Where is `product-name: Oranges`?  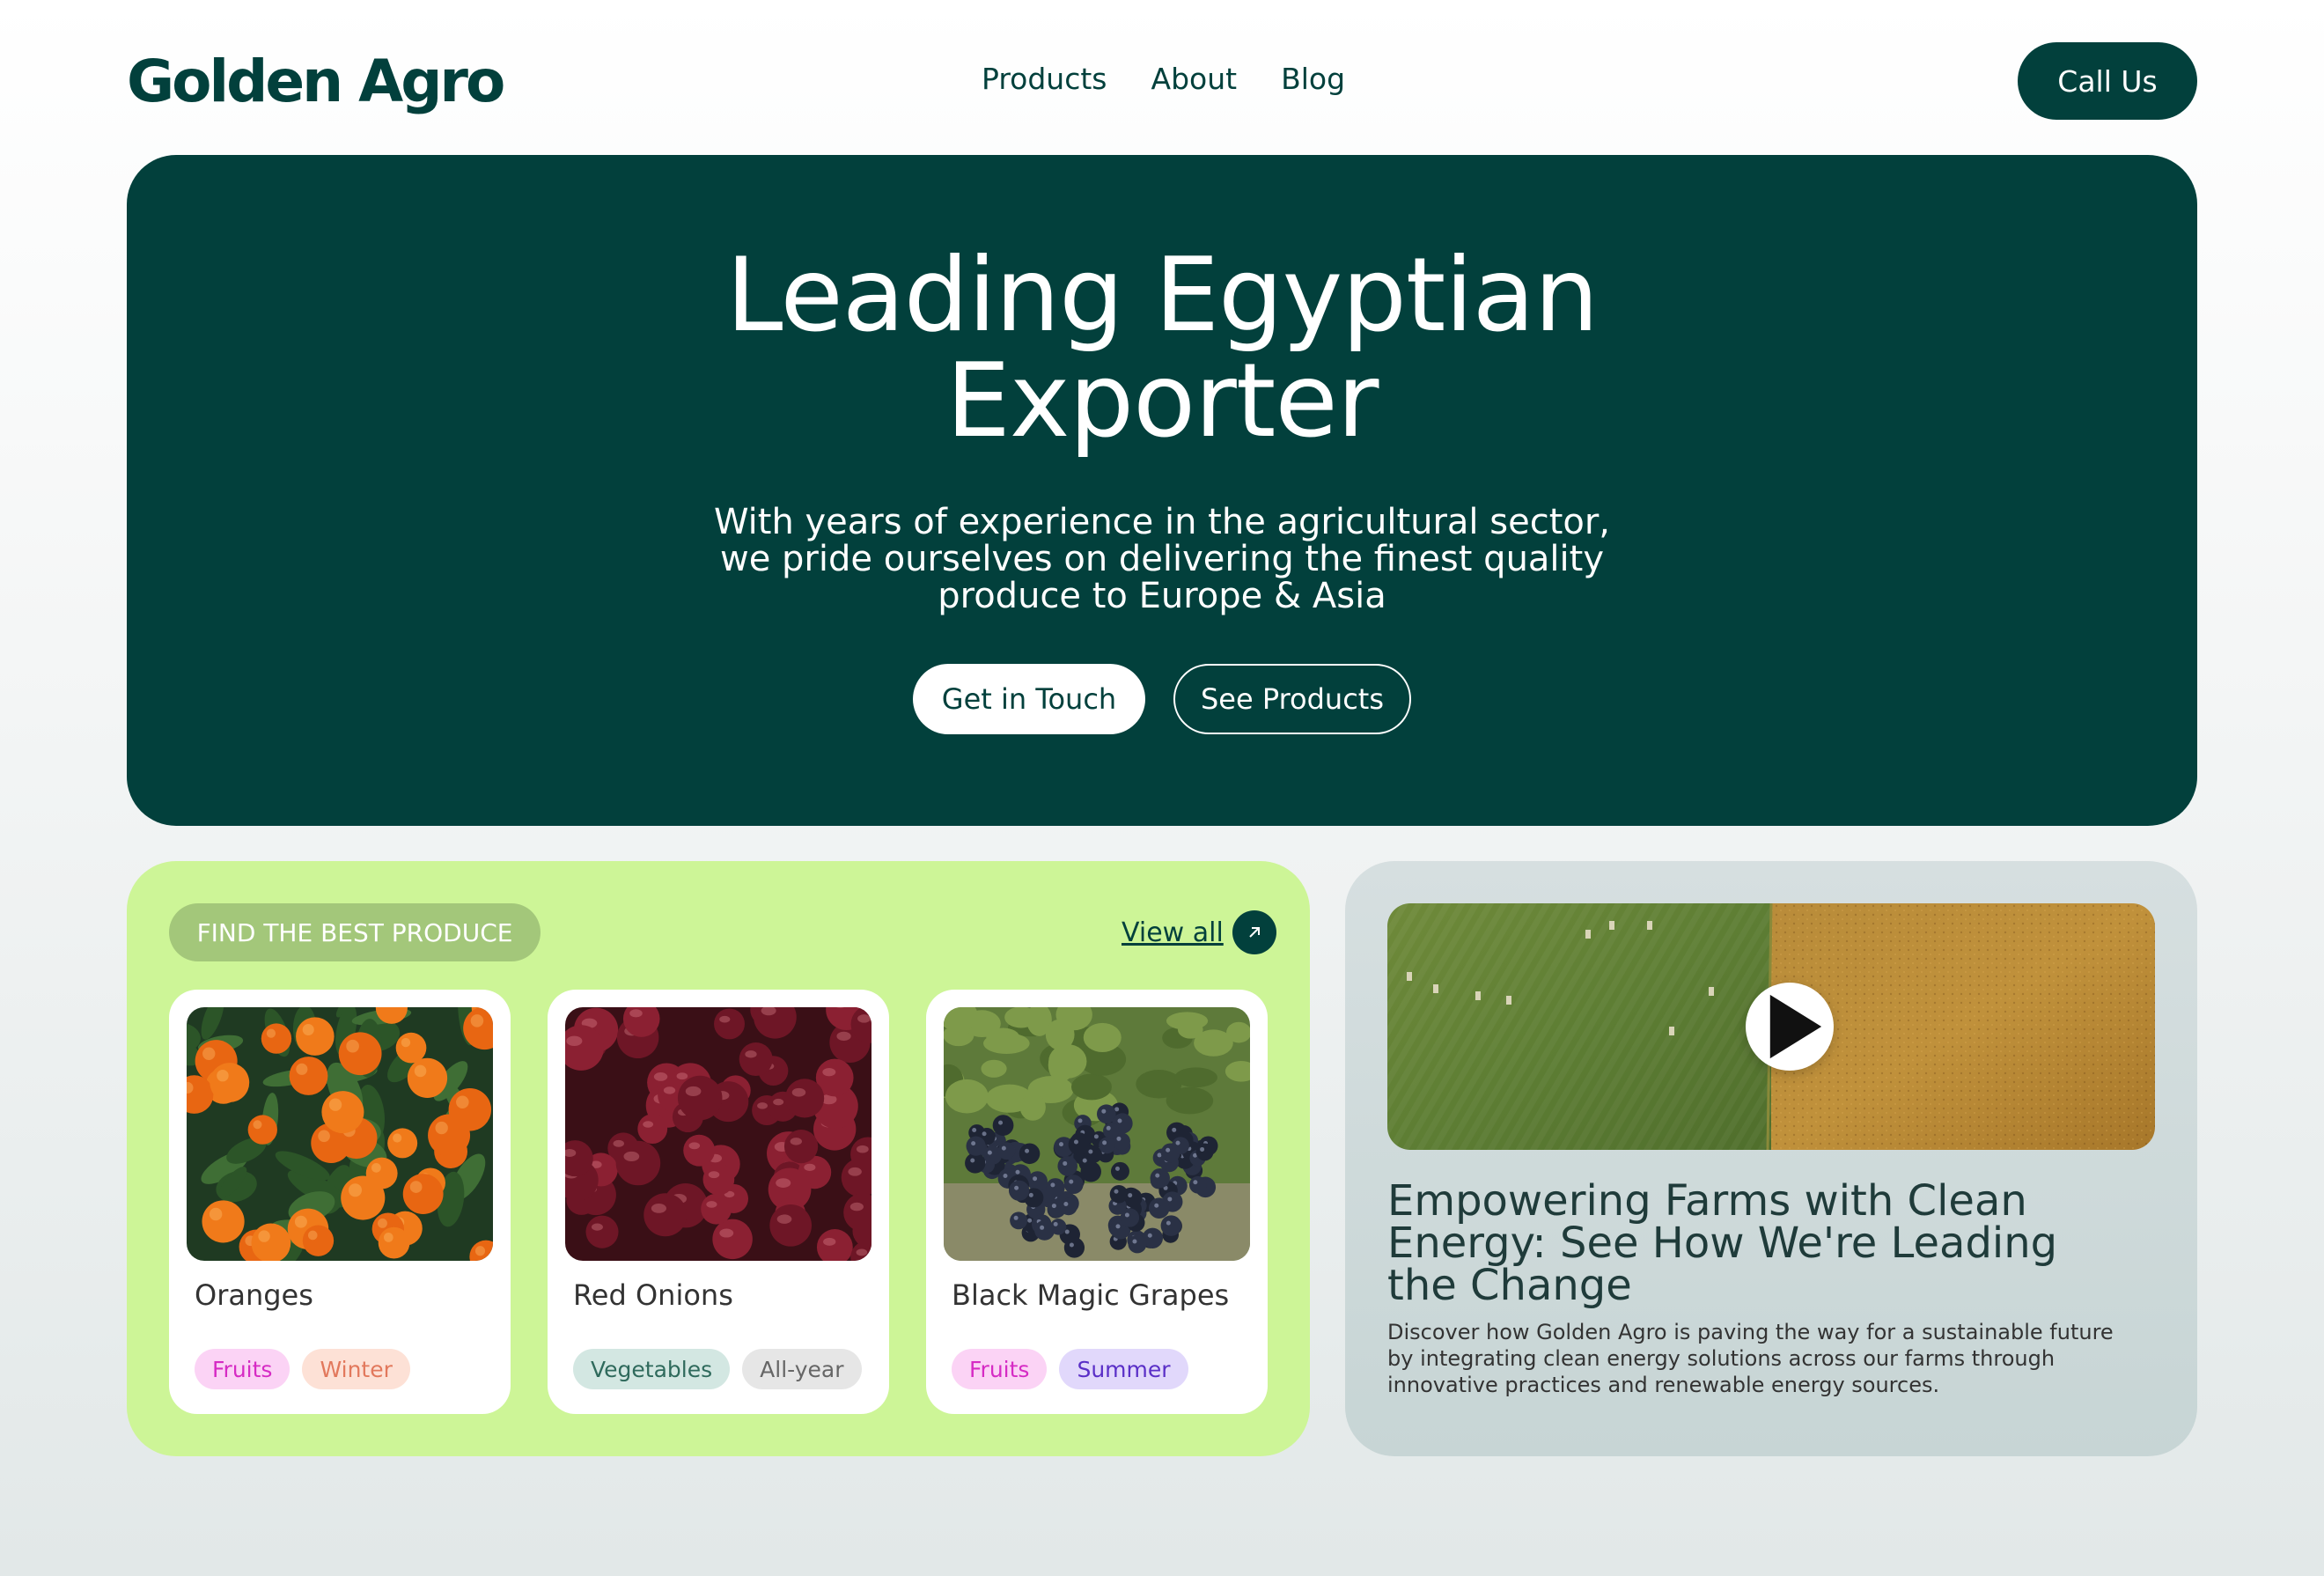 product-name: Oranges is located at coordinates (254, 1295).